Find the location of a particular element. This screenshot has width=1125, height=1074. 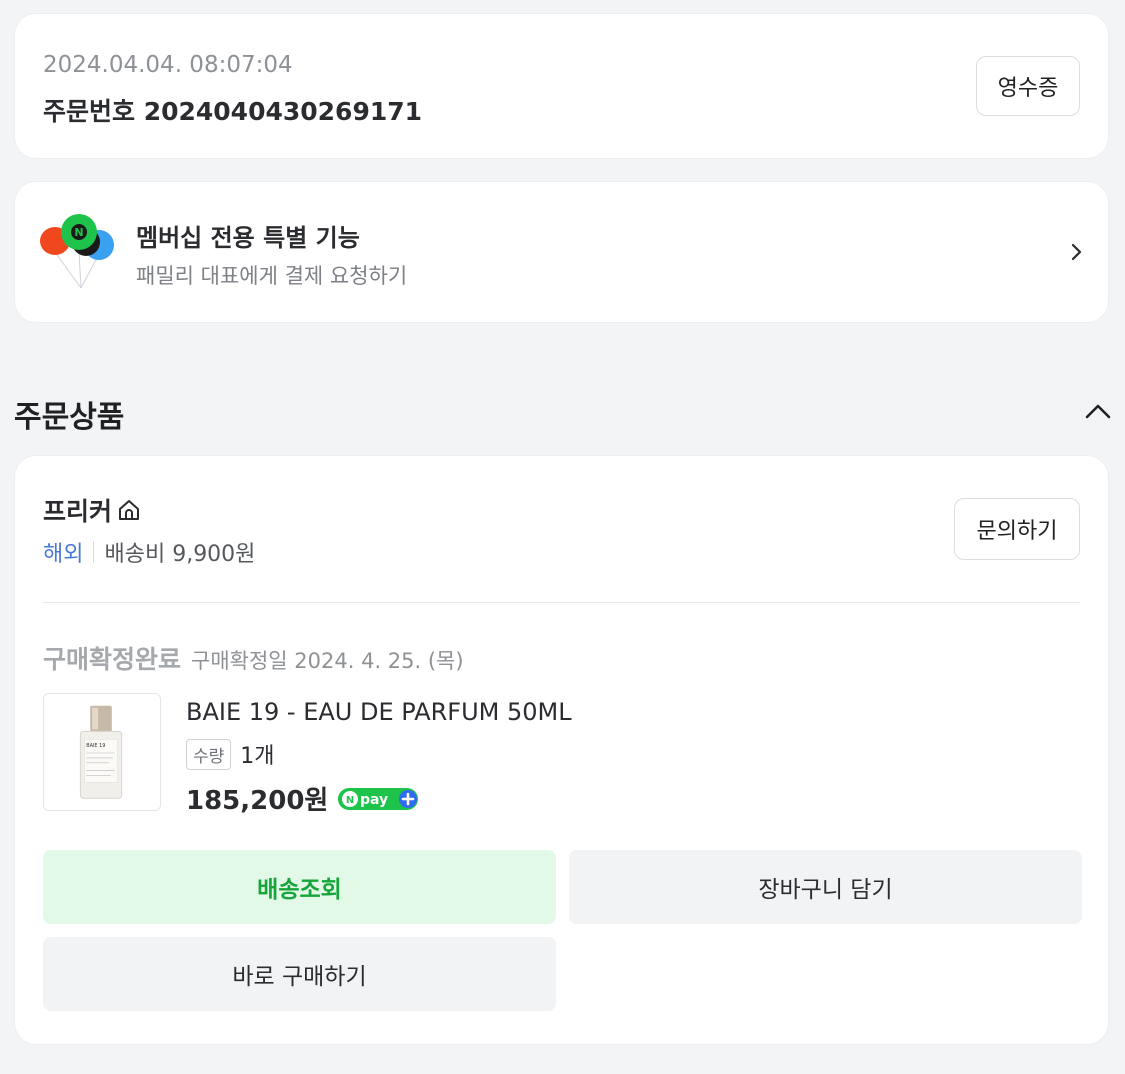

section-title: 주문상품 is located at coordinates (69, 417).